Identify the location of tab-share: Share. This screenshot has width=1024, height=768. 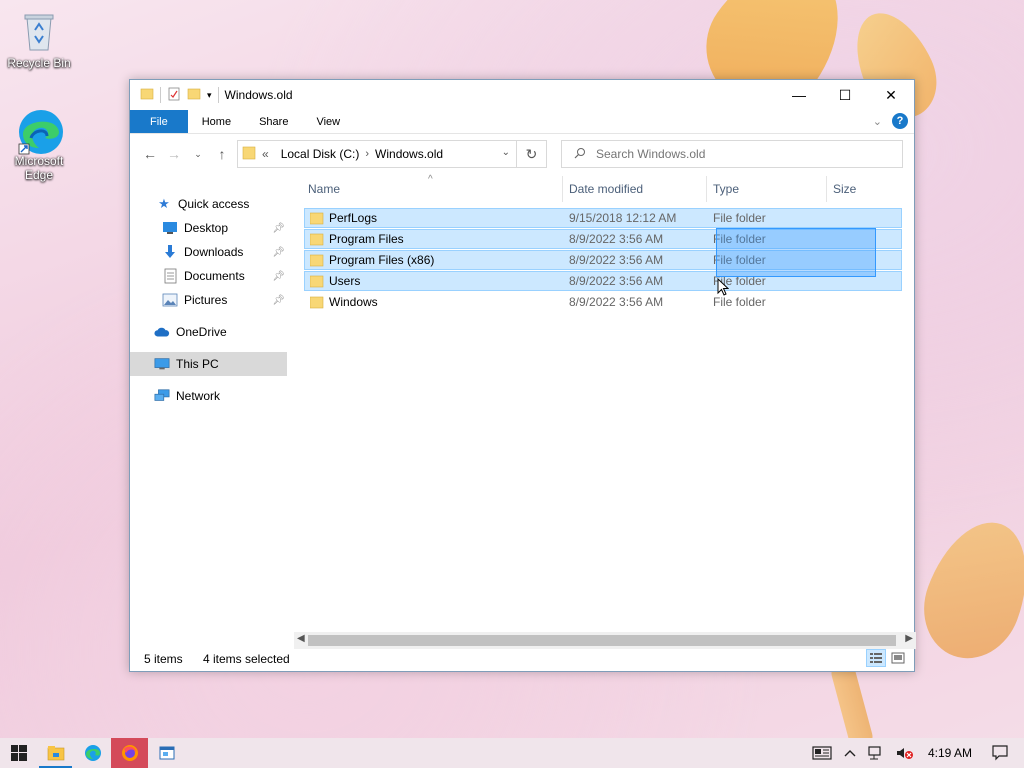
(273, 121).